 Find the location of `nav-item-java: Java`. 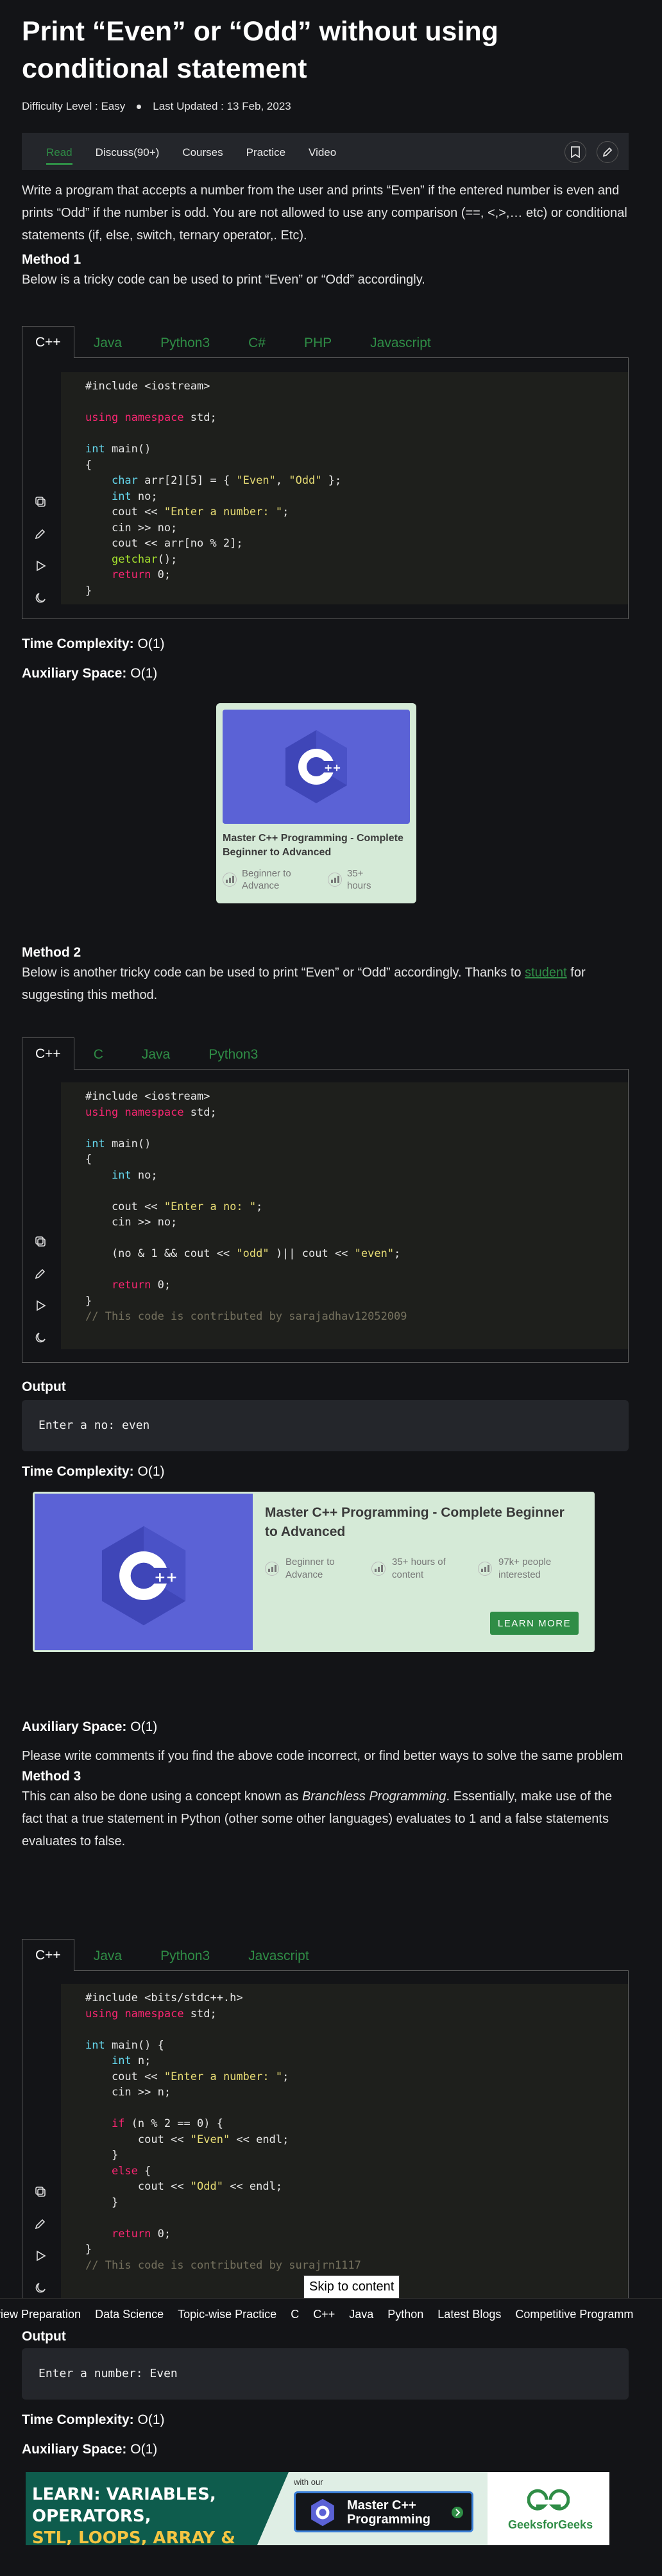

nav-item-java: Java is located at coordinates (361, 2314).